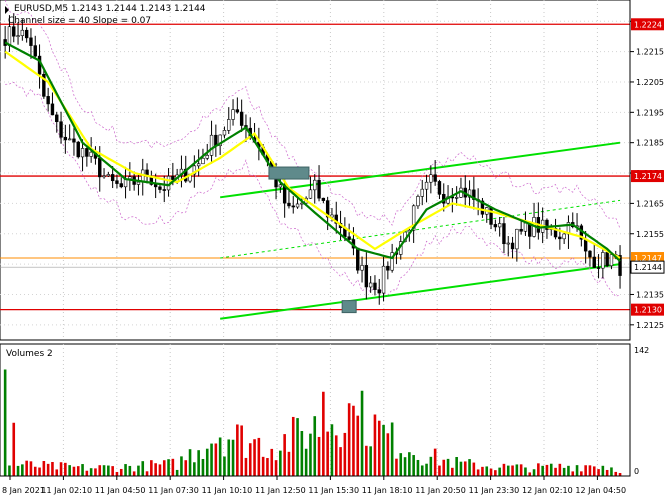  Describe the element at coordinates (29, 354) in the screenshot. I see `volume-label: Volumes 2` at that location.